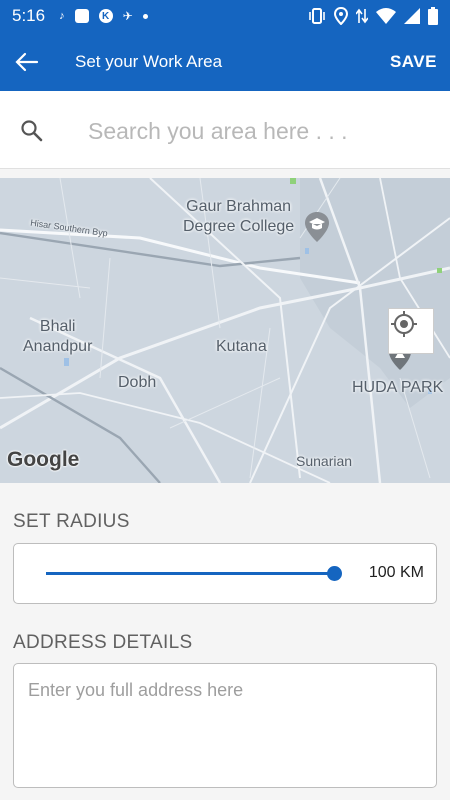 This screenshot has height=800, width=450. I want to click on my-location-button, so click(411, 331).